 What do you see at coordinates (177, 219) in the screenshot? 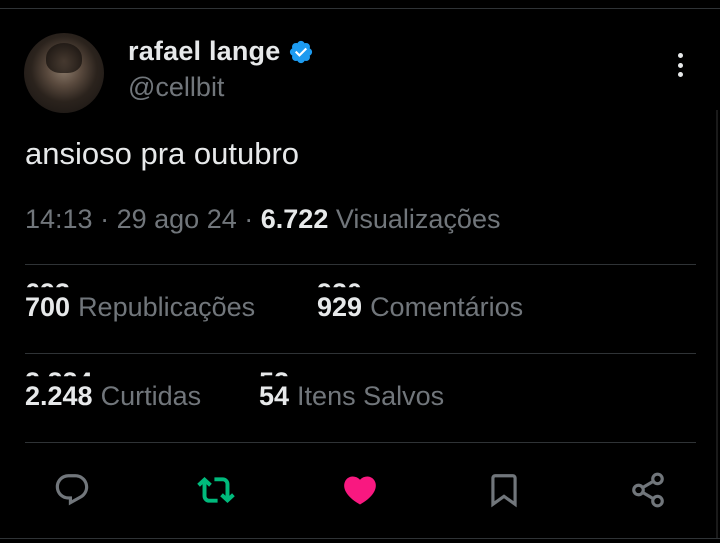
I see `tweet-date: 29 ago 24` at bounding box center [177, 219].